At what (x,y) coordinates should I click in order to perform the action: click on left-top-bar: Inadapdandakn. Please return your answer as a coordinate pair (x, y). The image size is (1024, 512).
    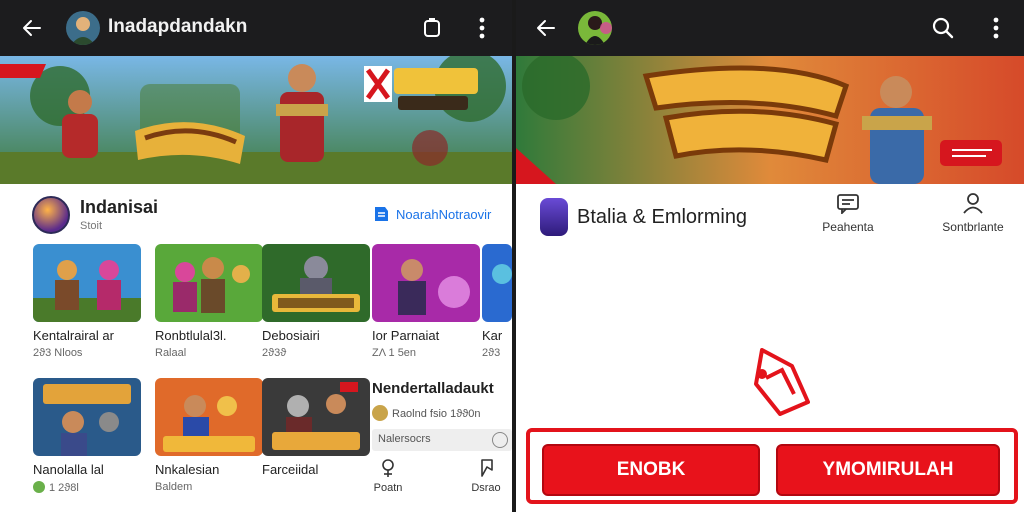
    Looking at the image, I should click on (256, 28).